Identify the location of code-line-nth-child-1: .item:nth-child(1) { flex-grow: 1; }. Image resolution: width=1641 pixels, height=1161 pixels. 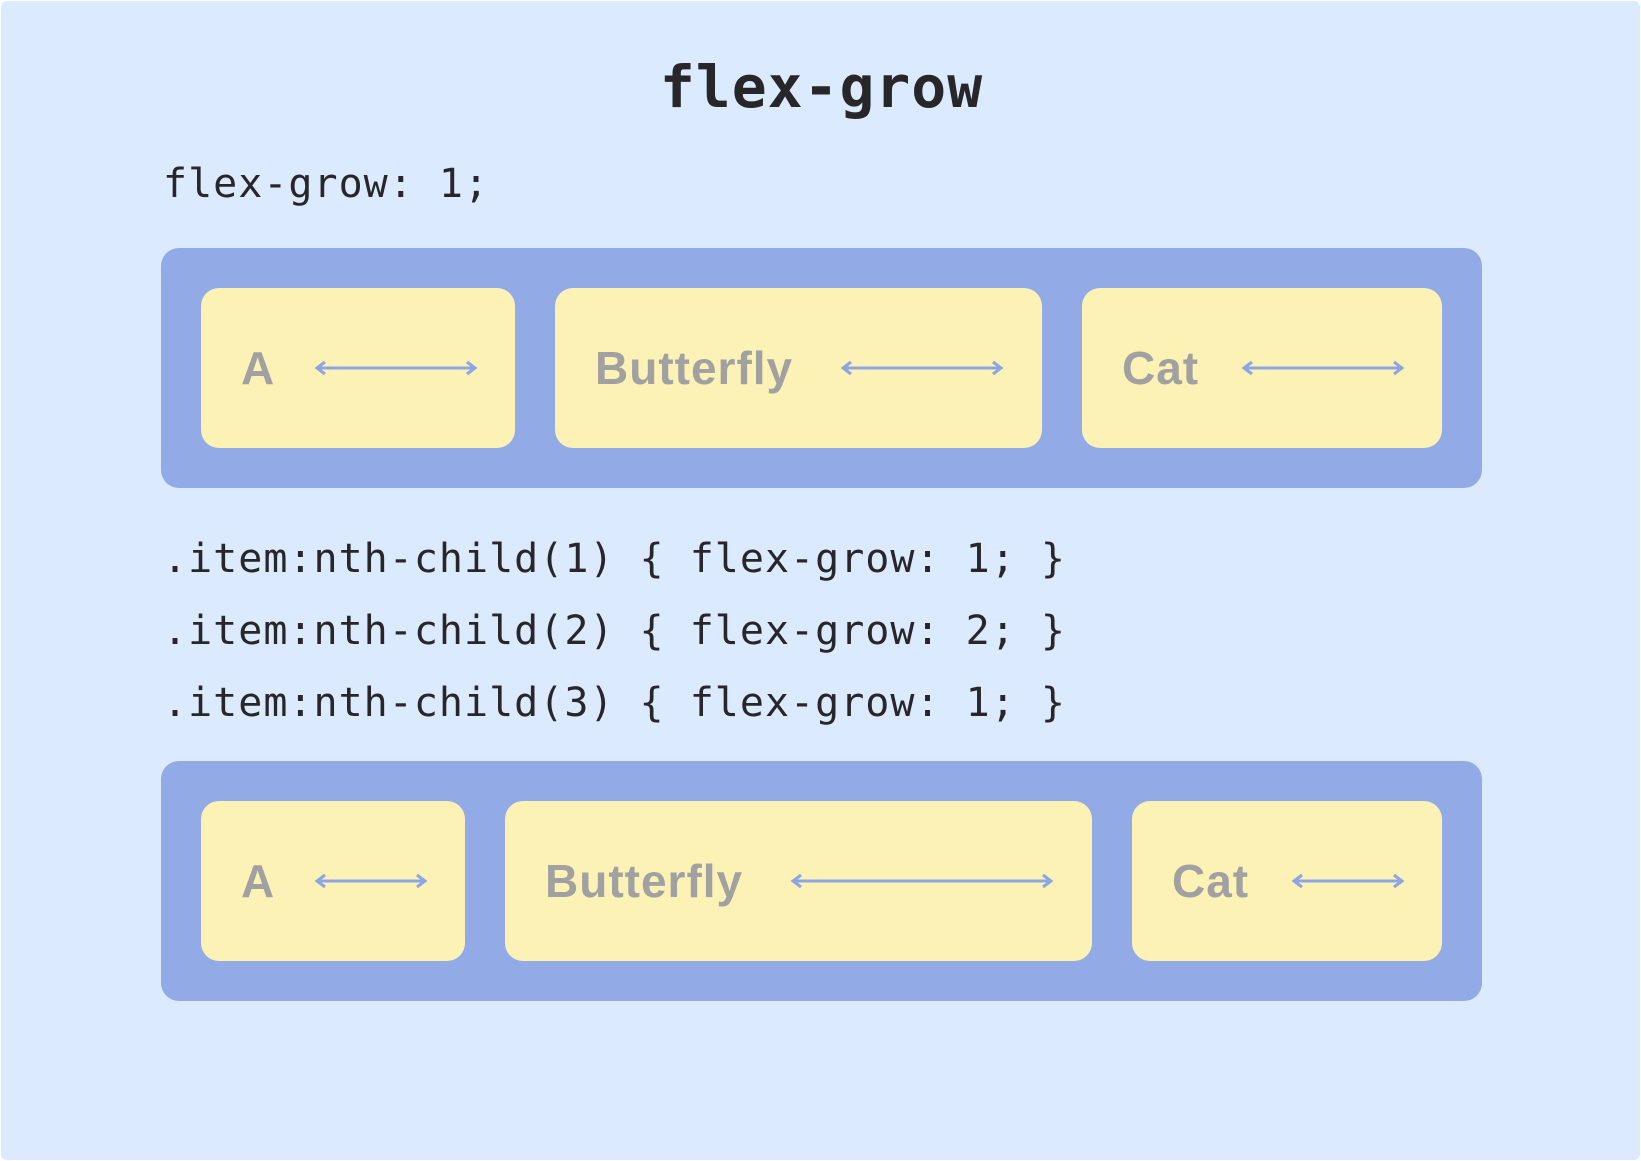
(614, 559).